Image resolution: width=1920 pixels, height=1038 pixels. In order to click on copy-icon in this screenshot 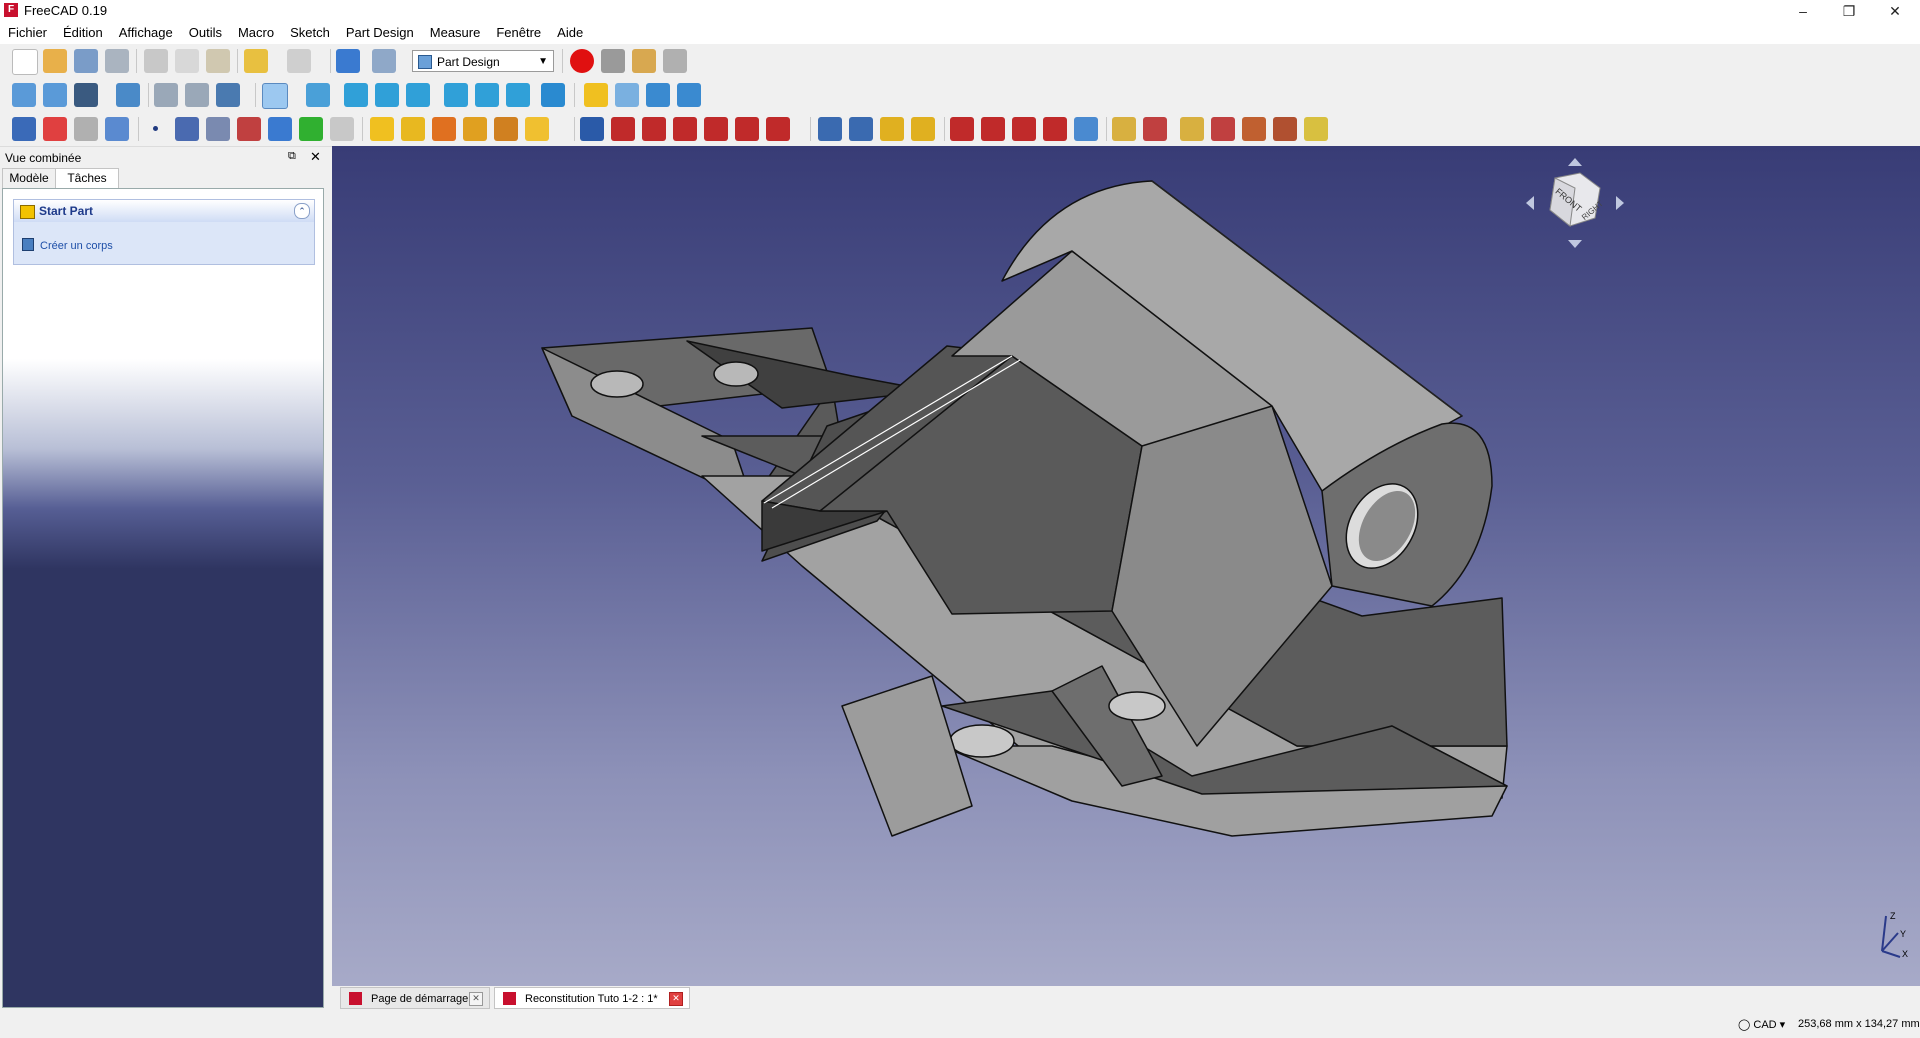, I will do `click(187, 61)`.